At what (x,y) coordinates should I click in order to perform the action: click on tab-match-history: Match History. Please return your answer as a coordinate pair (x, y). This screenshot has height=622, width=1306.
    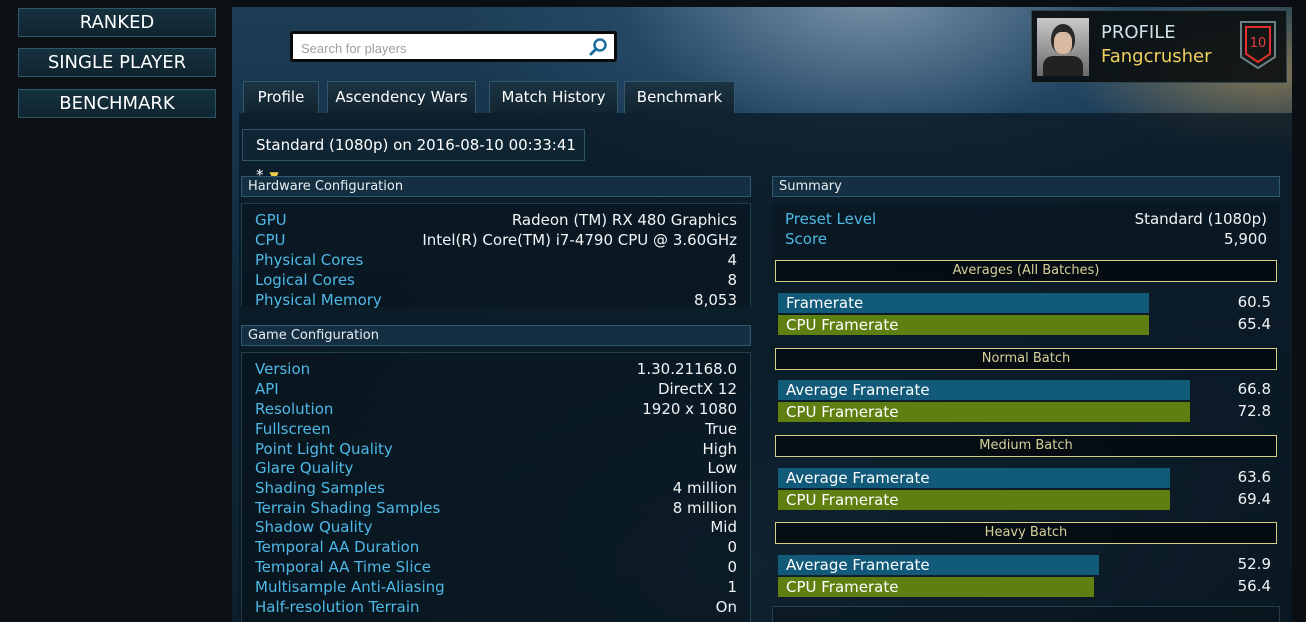
    Looking at the image, I should click on (553, 97).